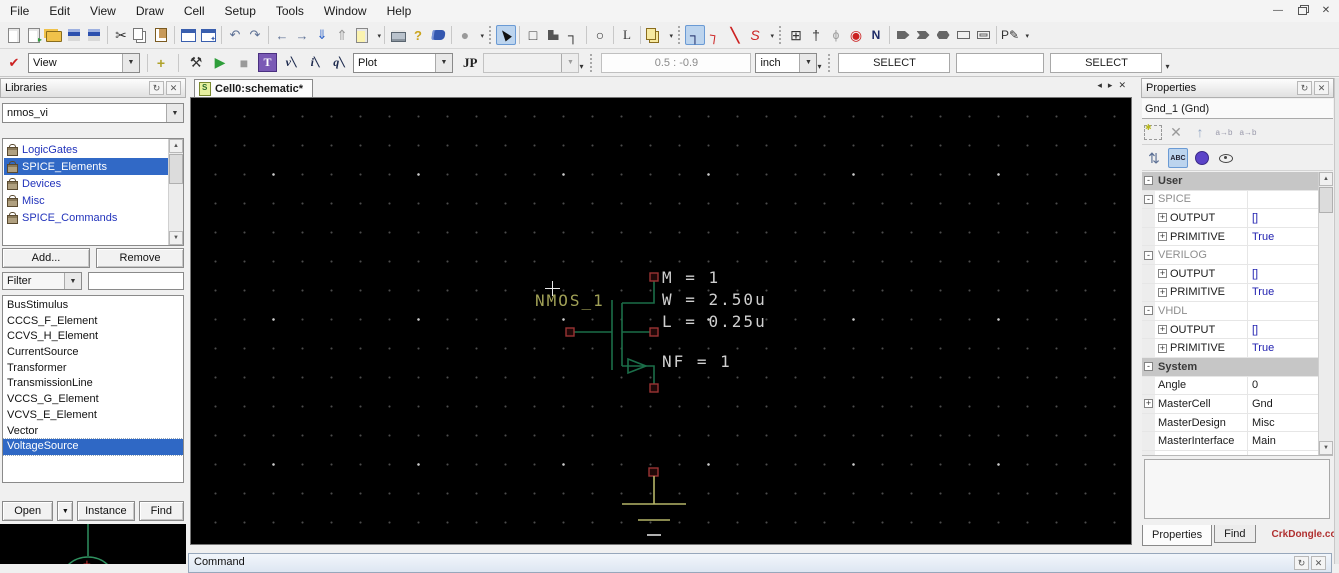 Image resolution: width=1339 pixels, height=573 pixels. I want to click on scroll-up-icon: ▲, so click(1326, 179).